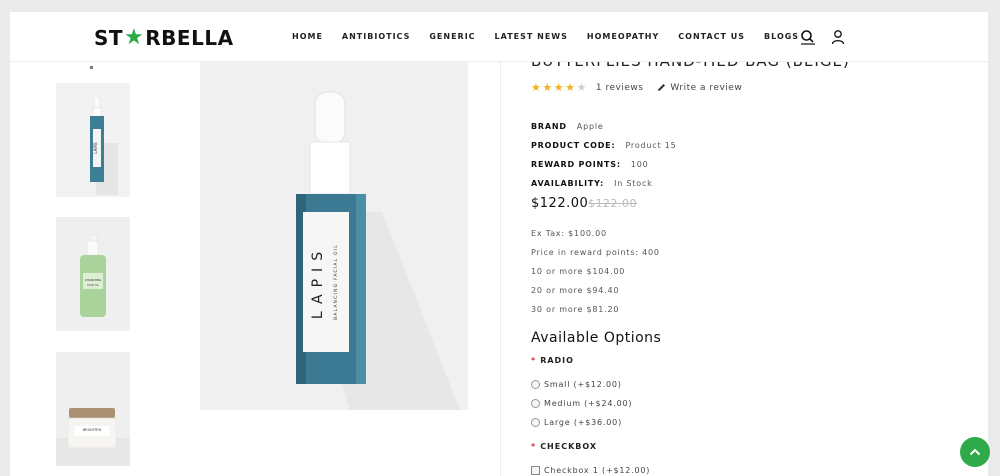  What do you see at coordinates (706, 87) in the screenshot?
I see `write-review-label: Write a review` at bounding box center [706, 87].